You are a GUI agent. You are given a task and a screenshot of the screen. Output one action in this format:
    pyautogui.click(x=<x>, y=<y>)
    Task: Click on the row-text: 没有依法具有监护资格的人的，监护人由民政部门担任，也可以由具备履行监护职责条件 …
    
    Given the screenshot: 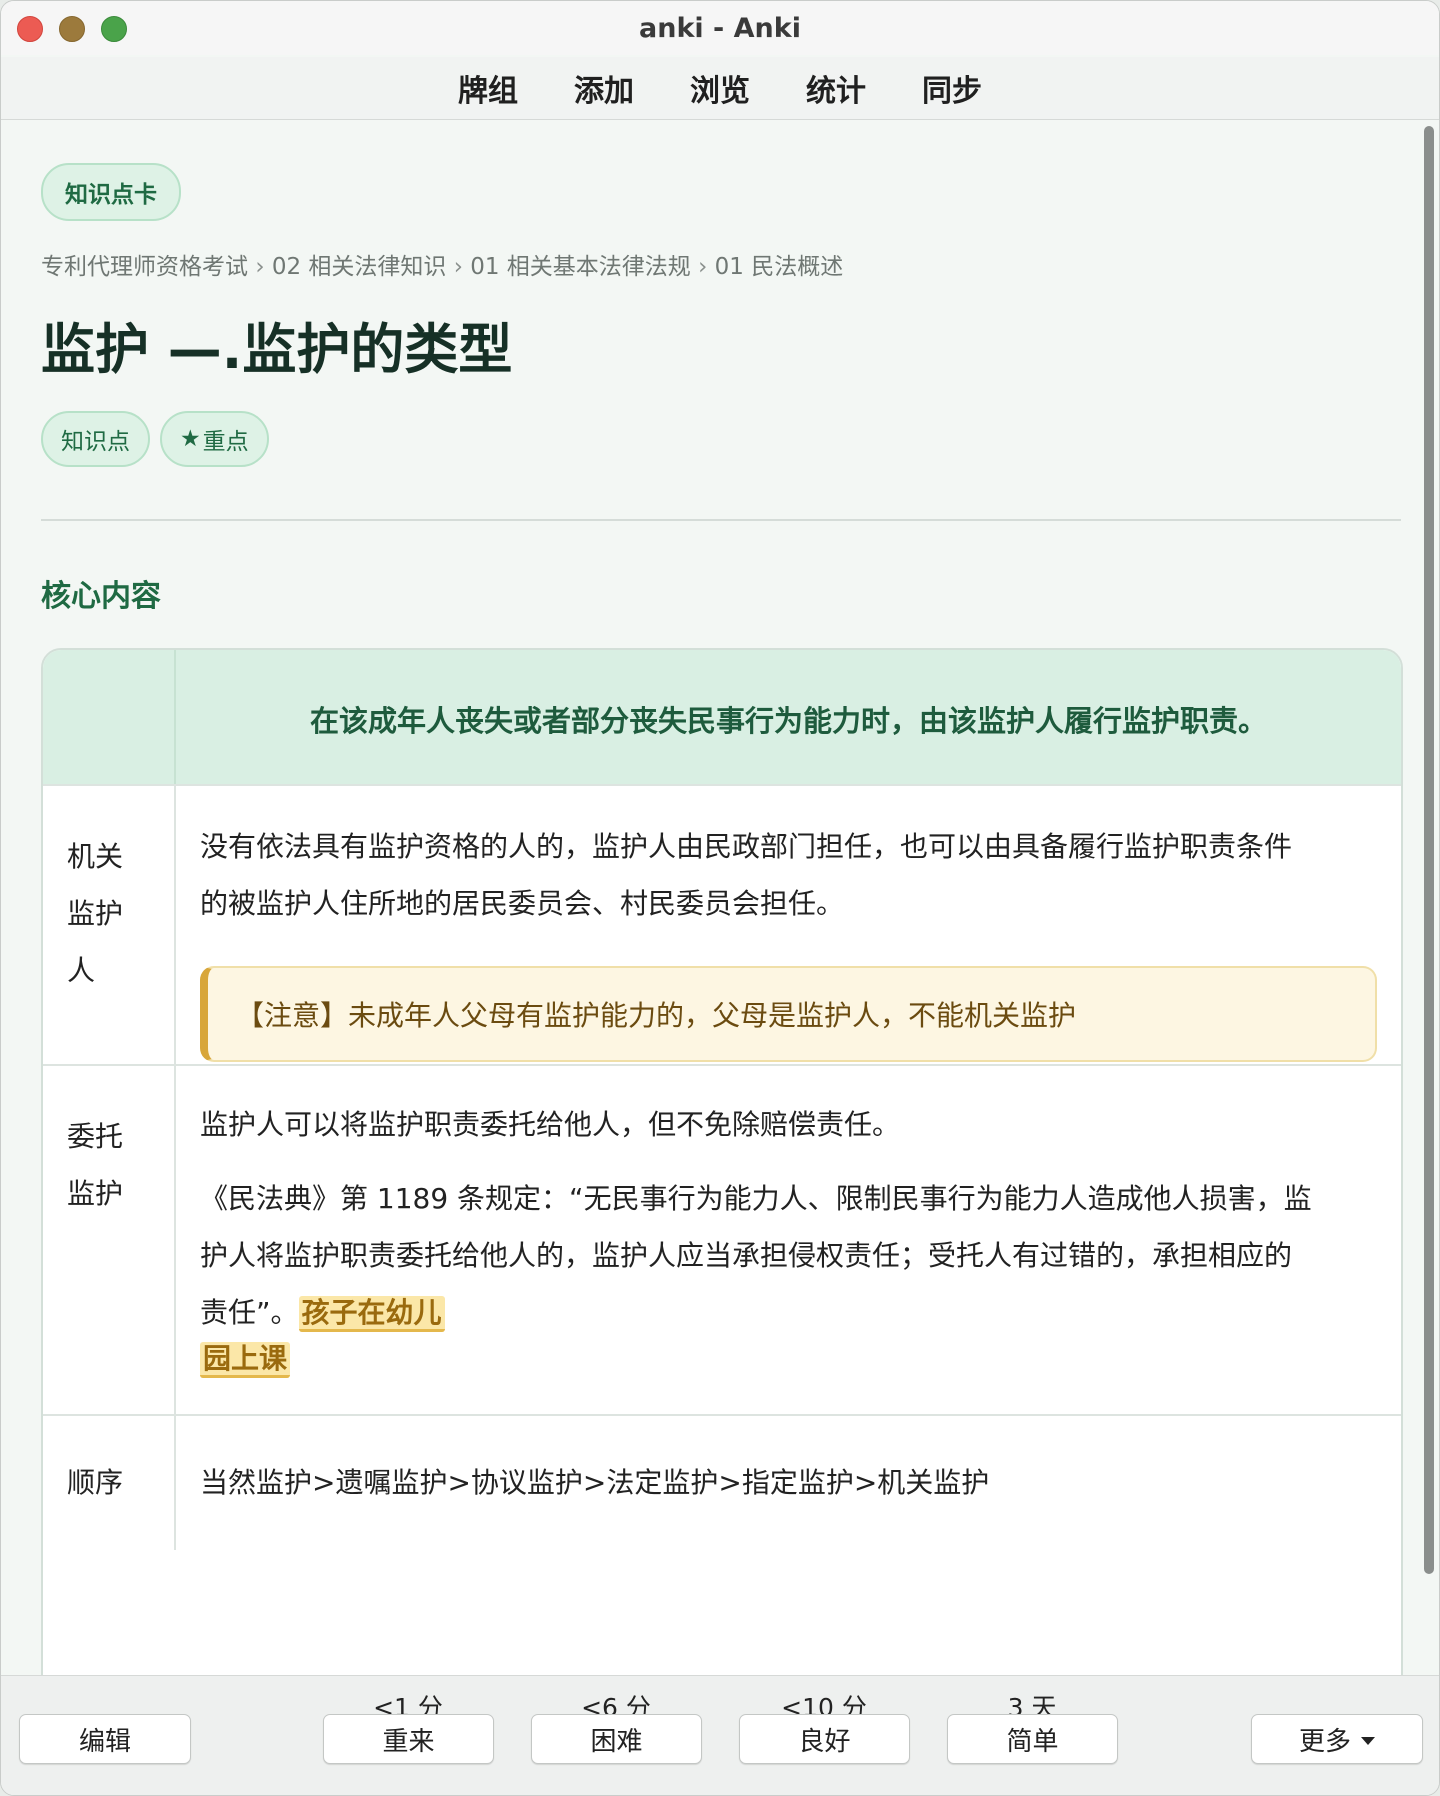 What is the action you would take?
    pyautogui.click(x=788, y=875)
    